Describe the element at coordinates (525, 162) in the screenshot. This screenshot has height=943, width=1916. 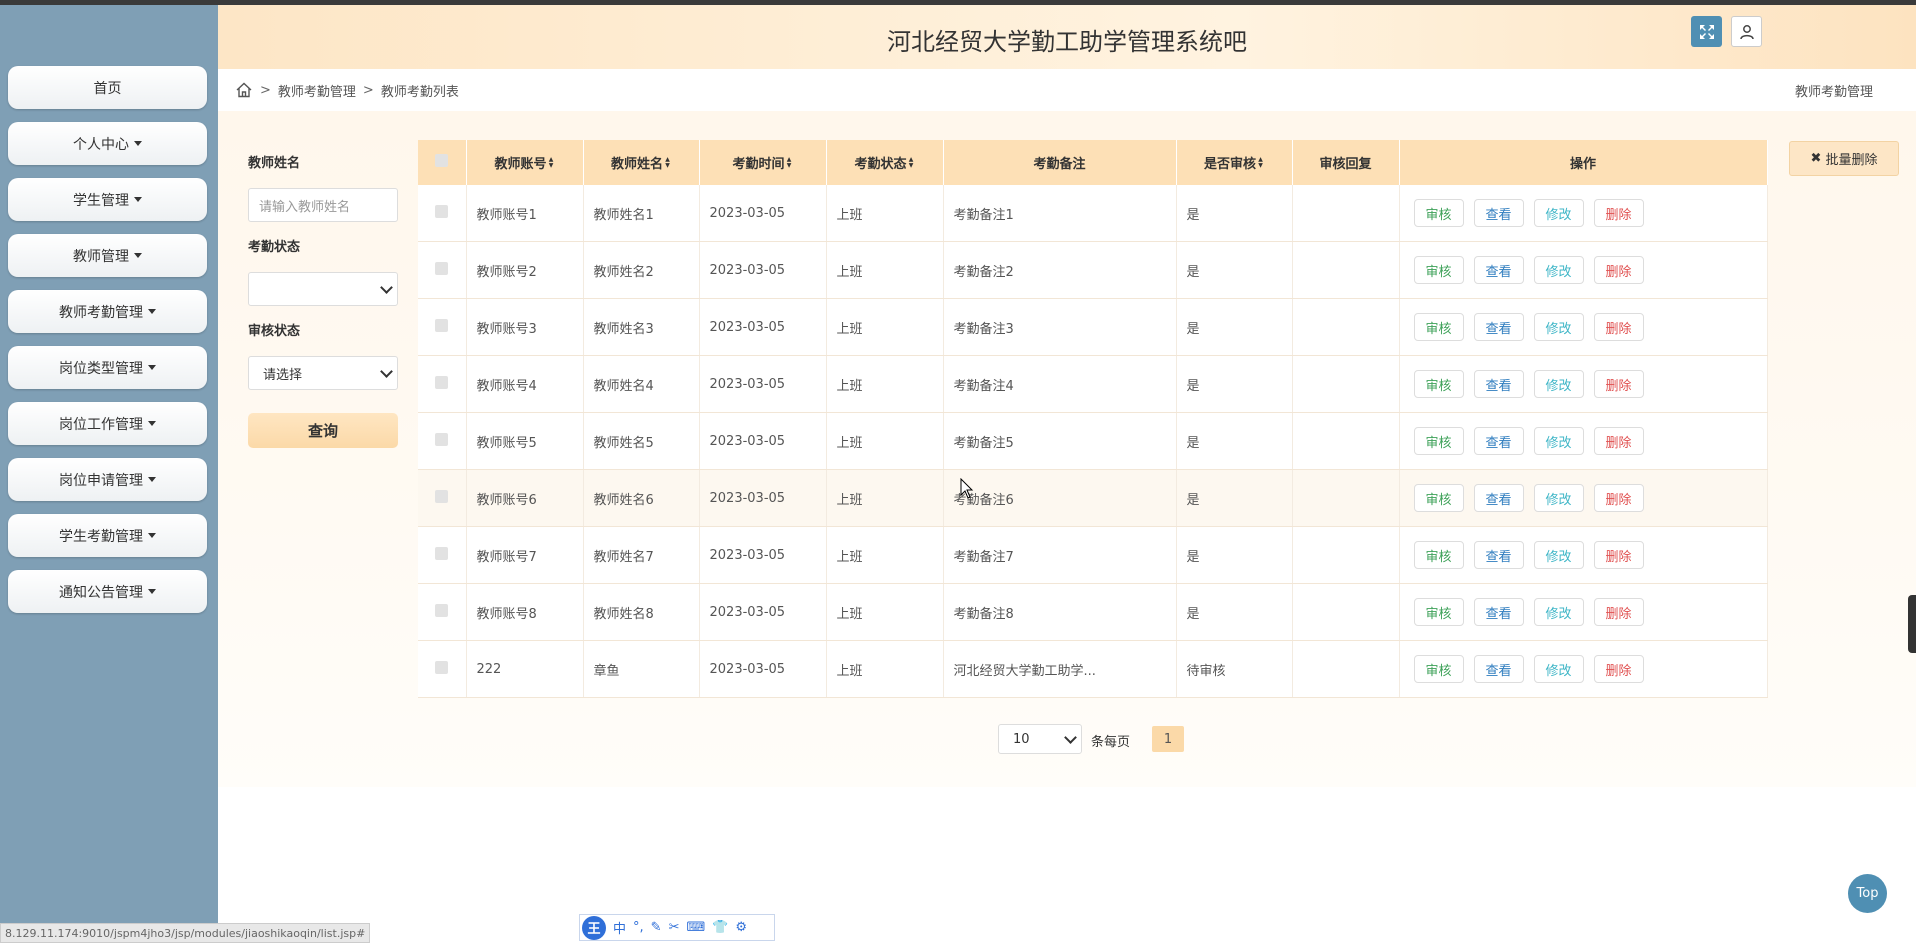
I see `column-header: 教师账号▲▼` at that location.